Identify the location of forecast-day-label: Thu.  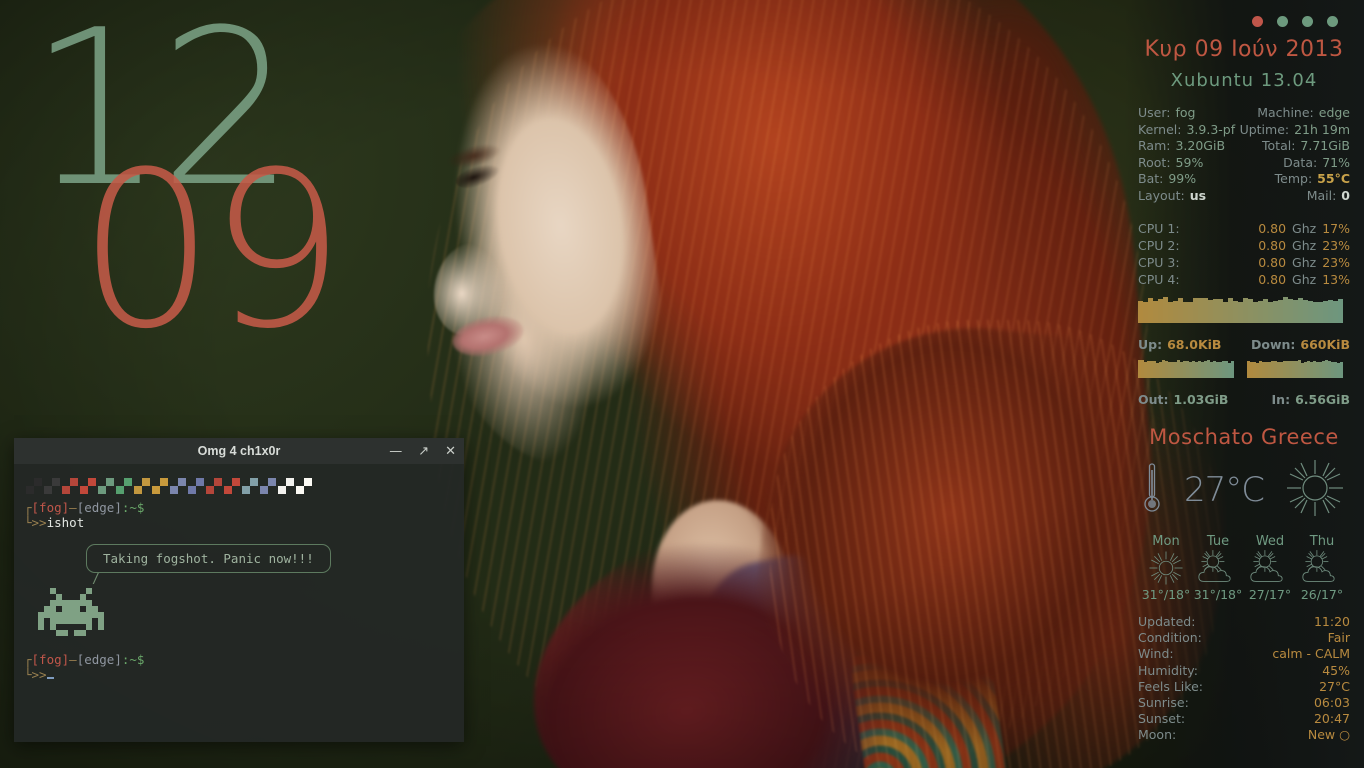
(1322, 541).